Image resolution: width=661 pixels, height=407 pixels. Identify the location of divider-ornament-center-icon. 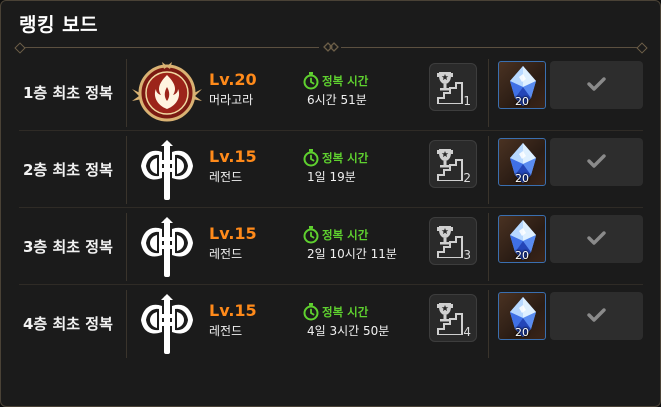
(330, 47).